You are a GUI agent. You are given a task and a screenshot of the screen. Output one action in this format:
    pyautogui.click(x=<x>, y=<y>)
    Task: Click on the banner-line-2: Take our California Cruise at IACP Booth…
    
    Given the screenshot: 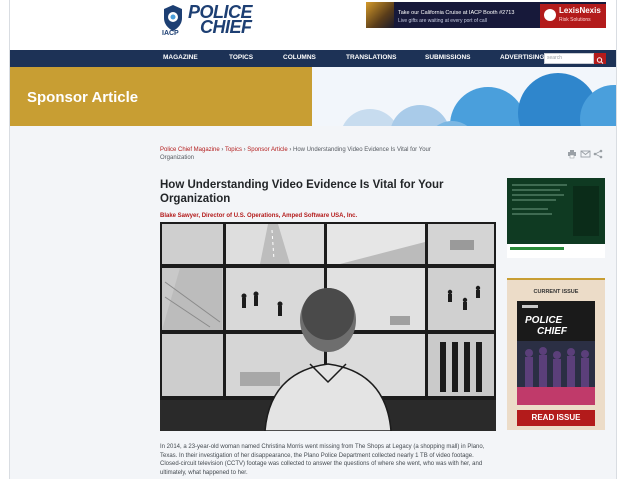 What is the action you would take?
    pyautogui.click(x=456, y=13)
    